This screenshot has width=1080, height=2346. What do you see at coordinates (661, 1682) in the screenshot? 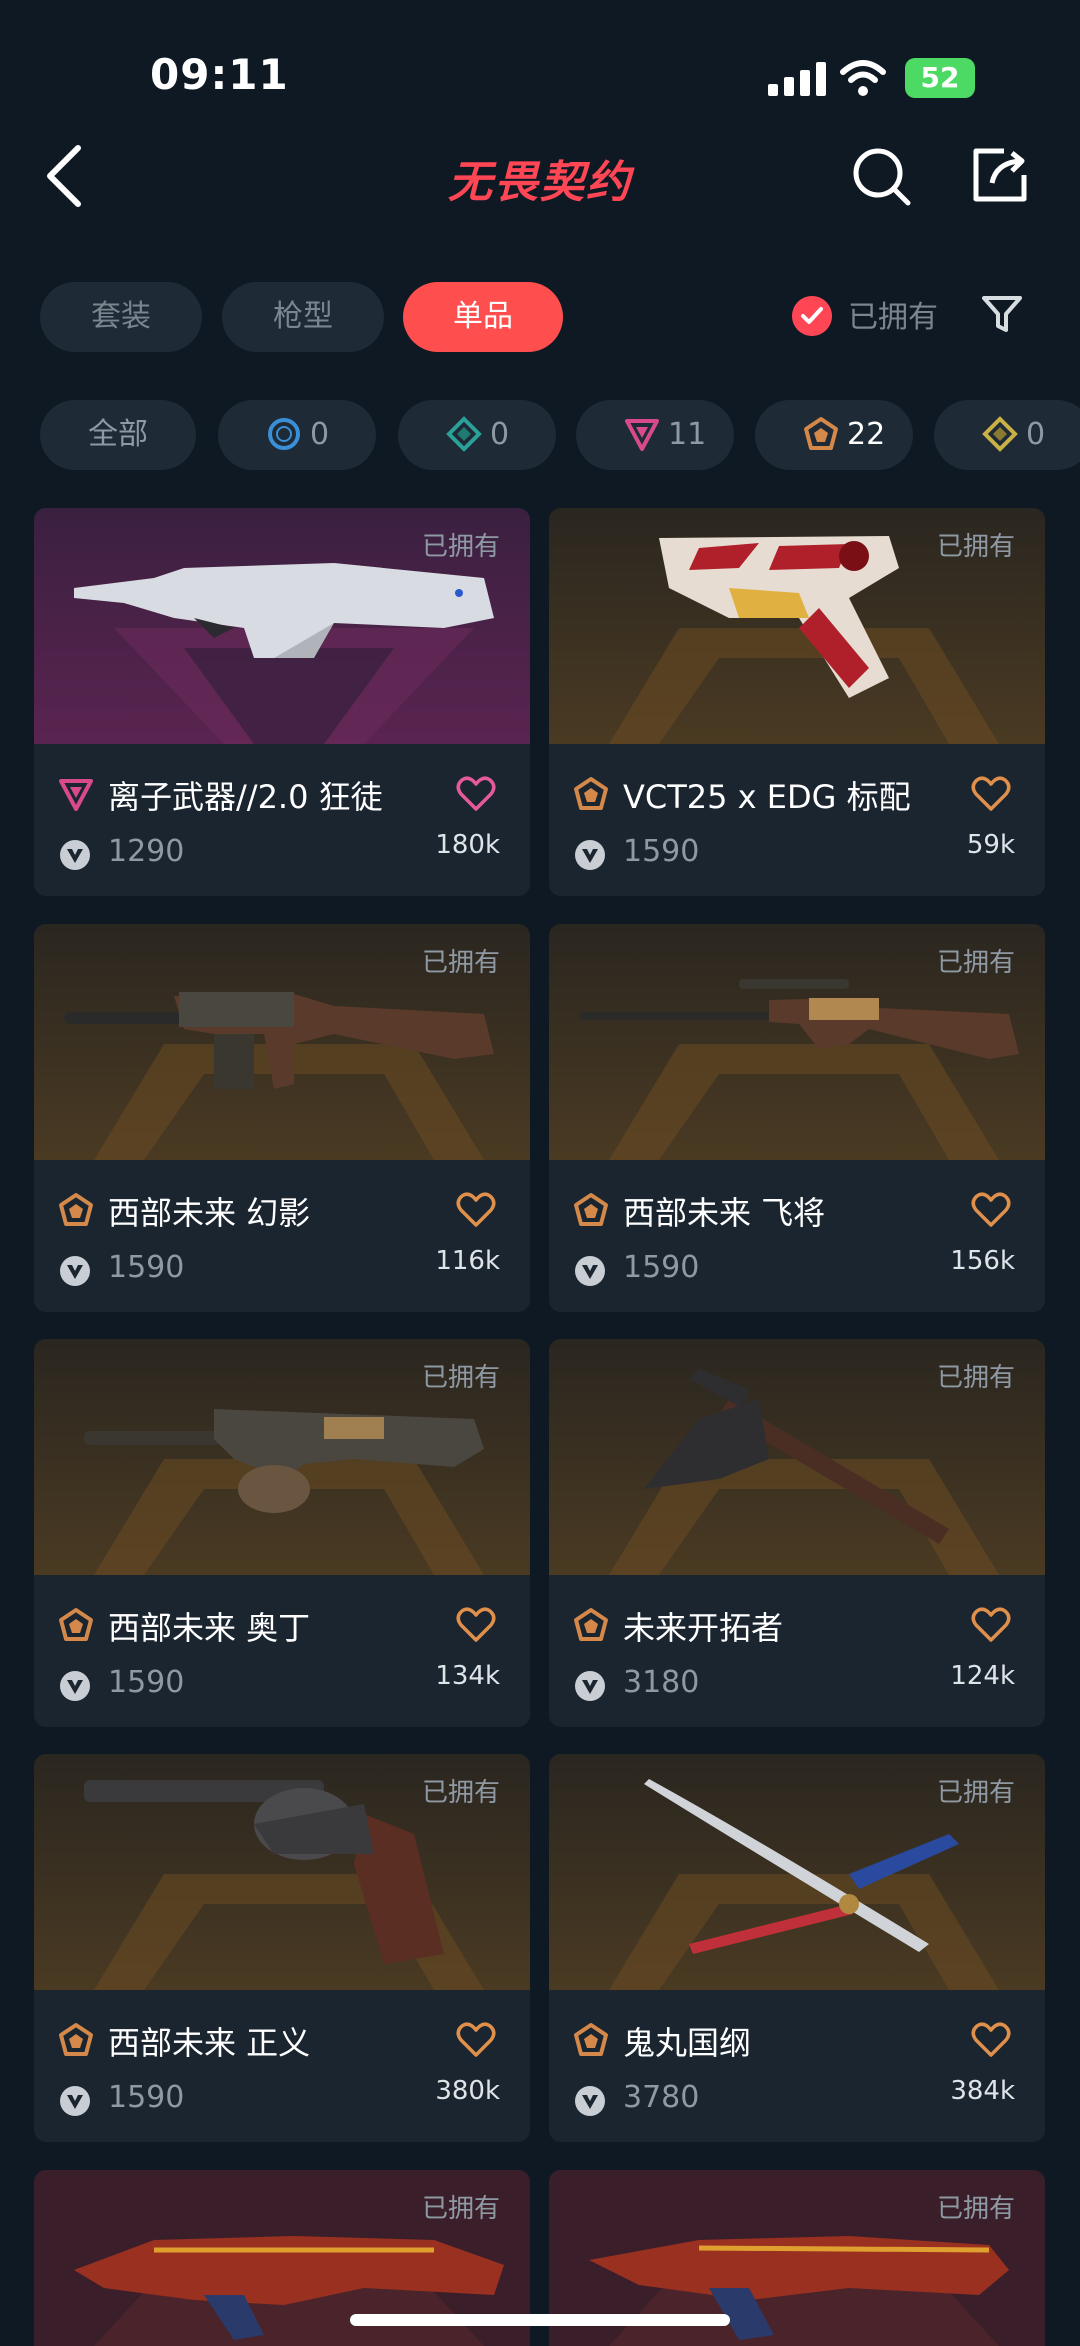
I see `skin-price: 3180` at bounding box center [661, 1682].